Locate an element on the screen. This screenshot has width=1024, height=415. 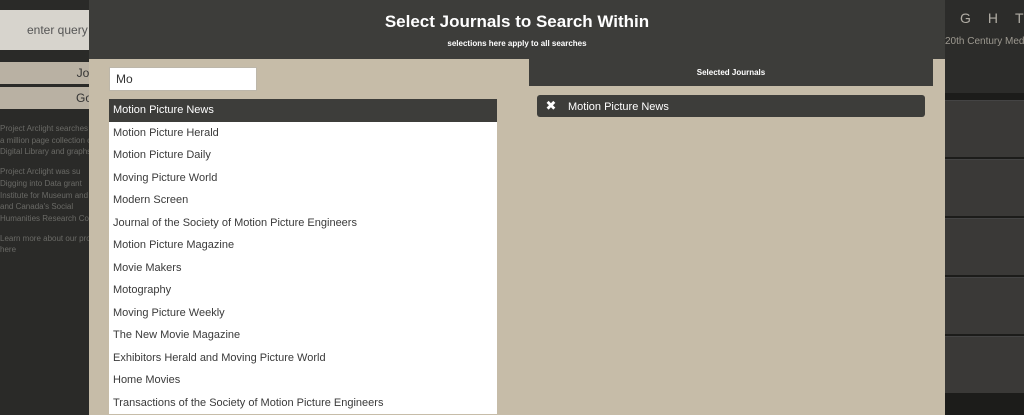
about-line: Project Arclight was su is located at coordinates (40, 172).